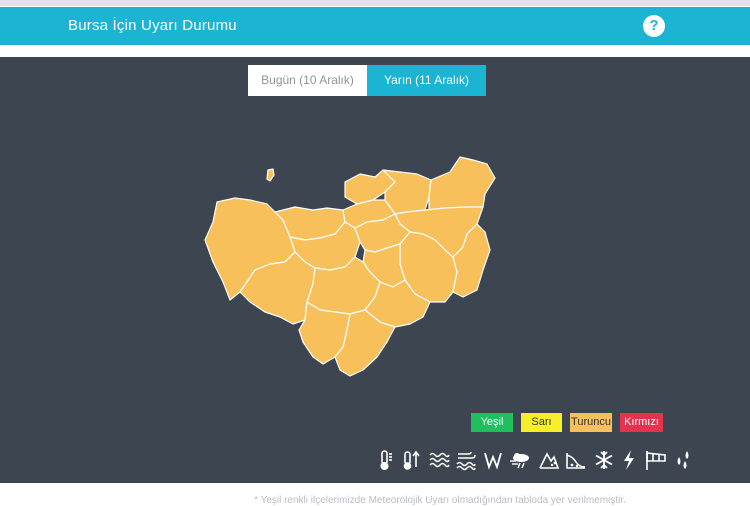 This screenshot has height=506, width=750. Describe the element at coordinates (576, 460) in the screenshot. I see `landslide-icon` at that location.